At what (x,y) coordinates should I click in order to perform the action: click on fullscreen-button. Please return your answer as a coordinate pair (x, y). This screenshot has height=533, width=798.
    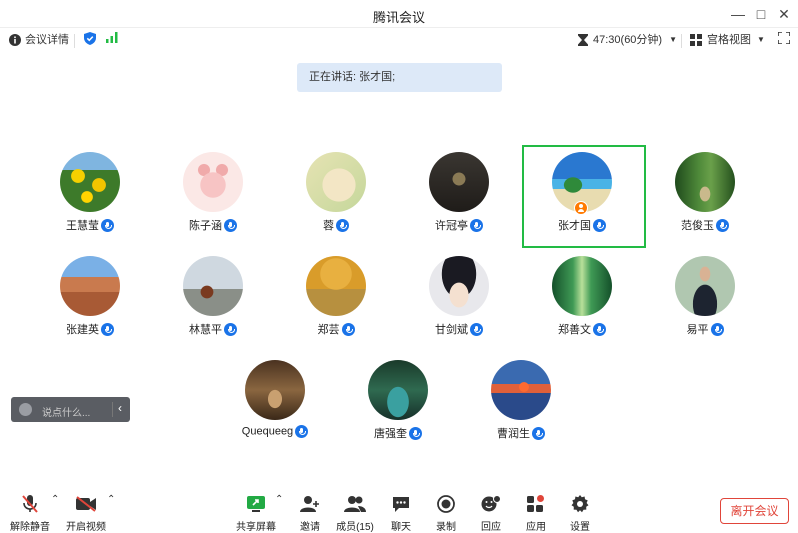
    Looking at the image, I should click on (784, 38).